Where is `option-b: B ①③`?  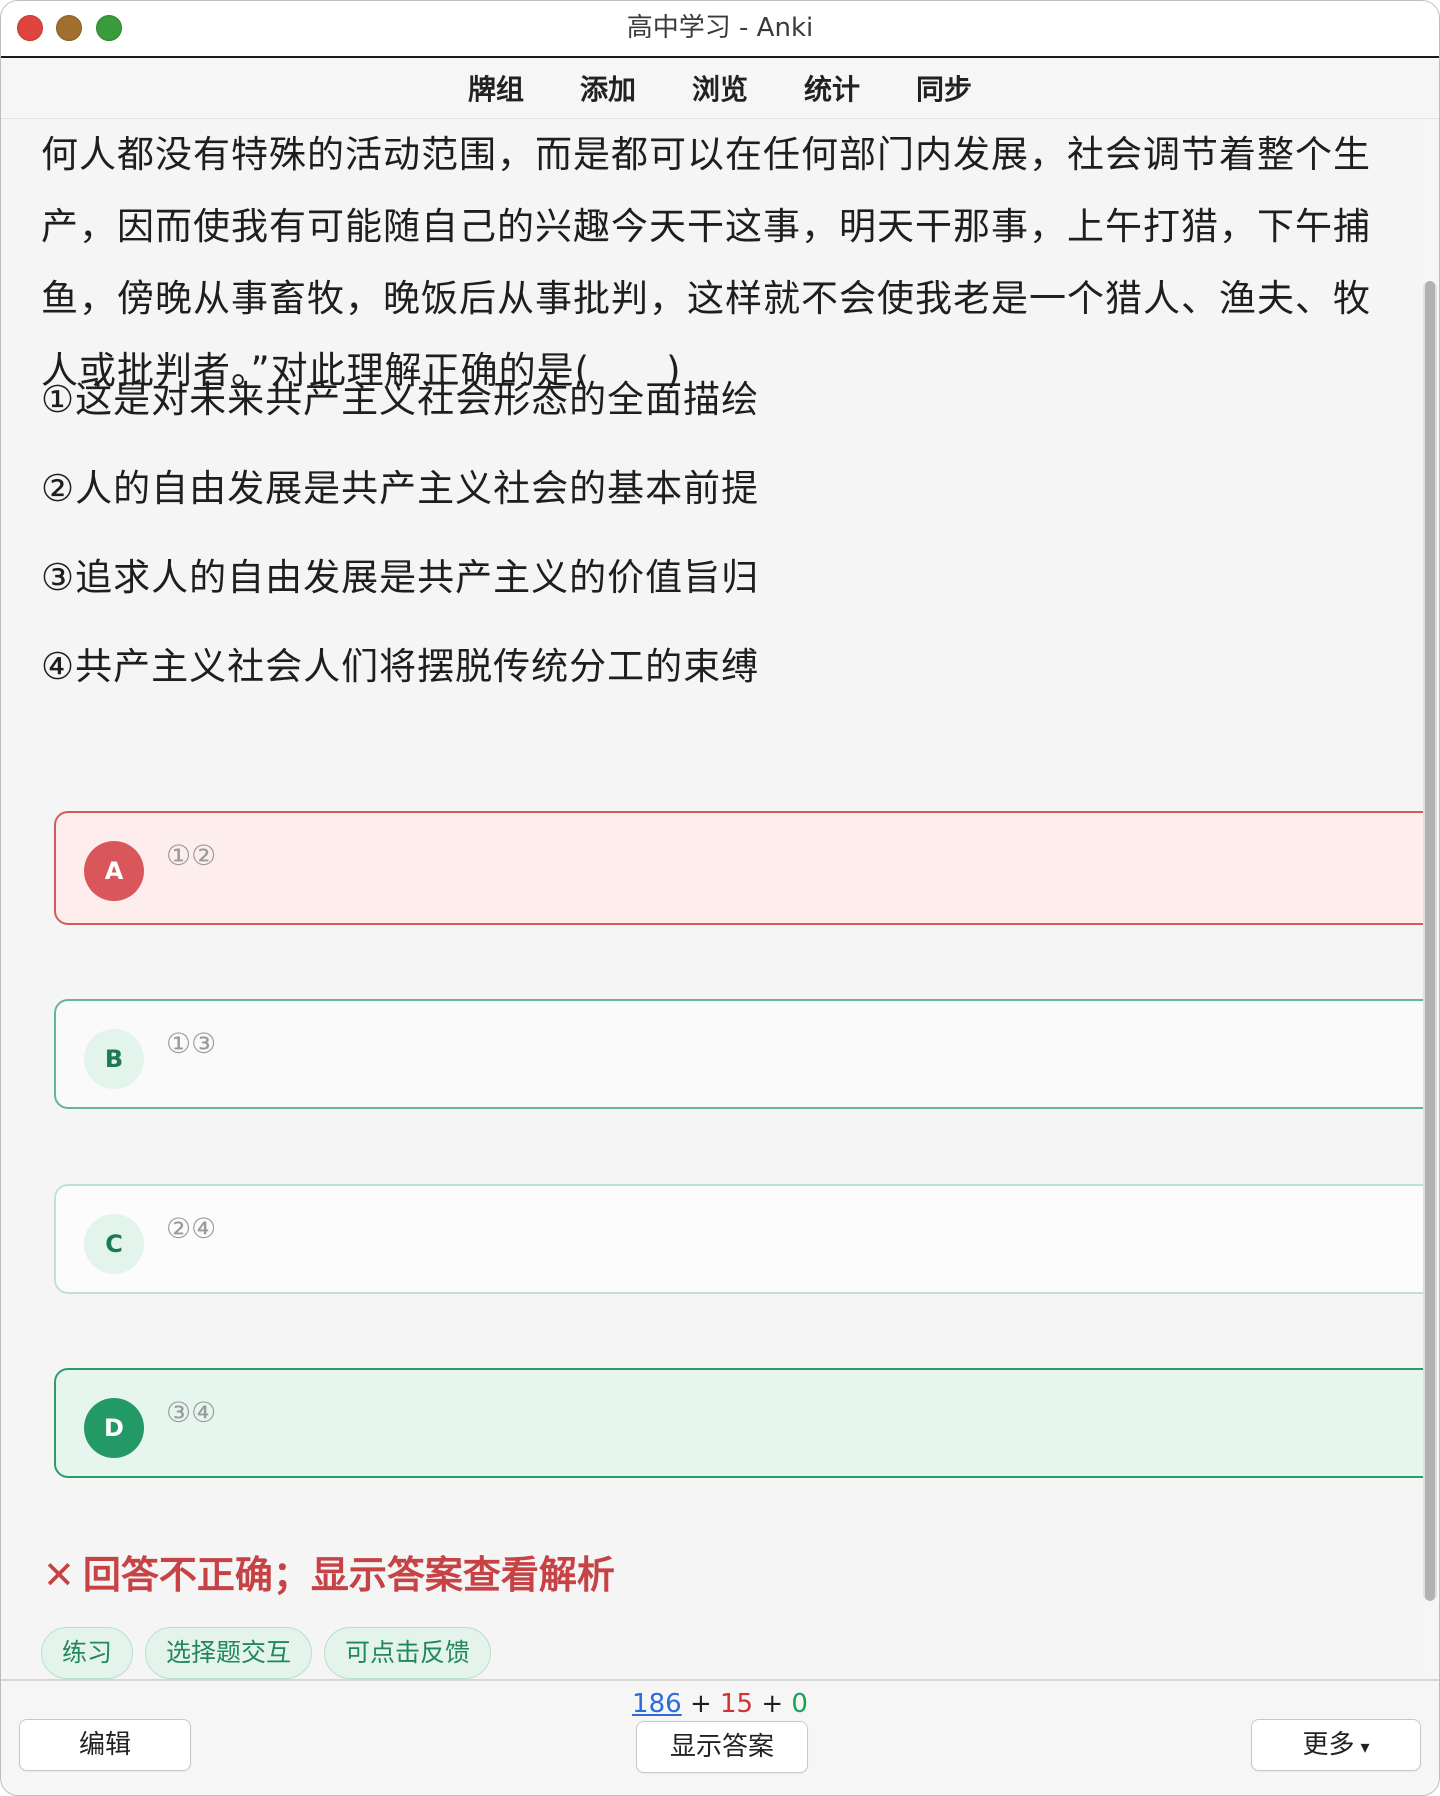 option-b: B ①③ is located at coordinates (738, 1054).